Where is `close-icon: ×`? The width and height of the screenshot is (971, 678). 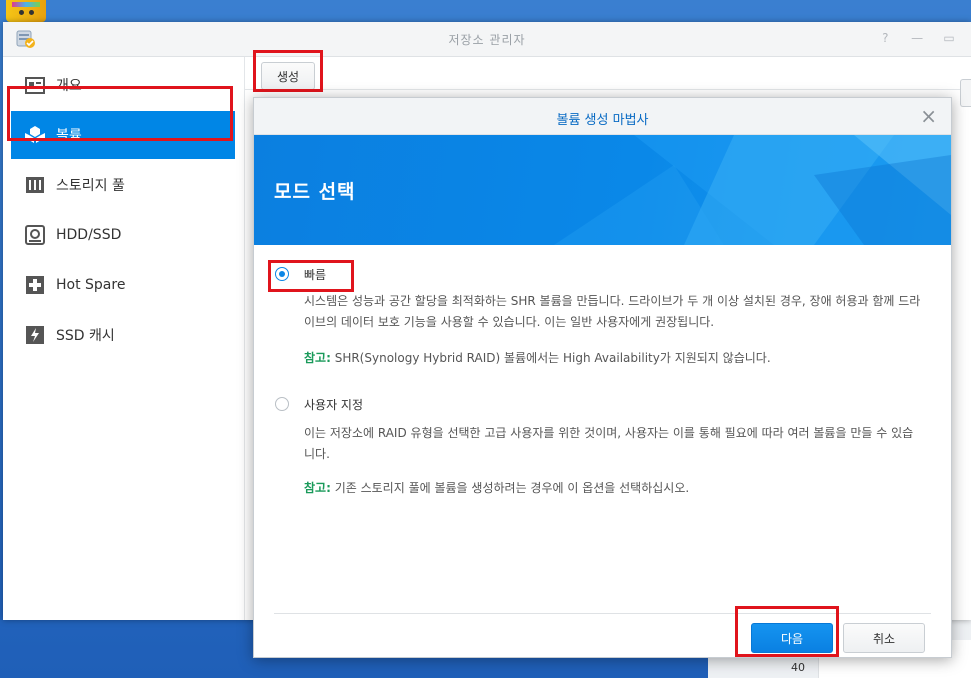 close-icon: × is located at coordinates (928, 116).